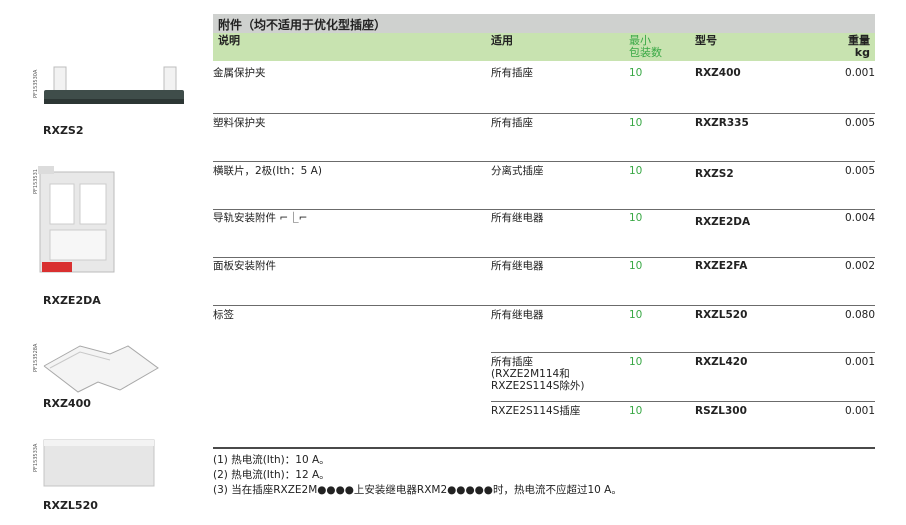 Image resolution: width=906 pixels, height=525 pixels. I want to click on cell-description: 面板安装附件, so click(244, 266).